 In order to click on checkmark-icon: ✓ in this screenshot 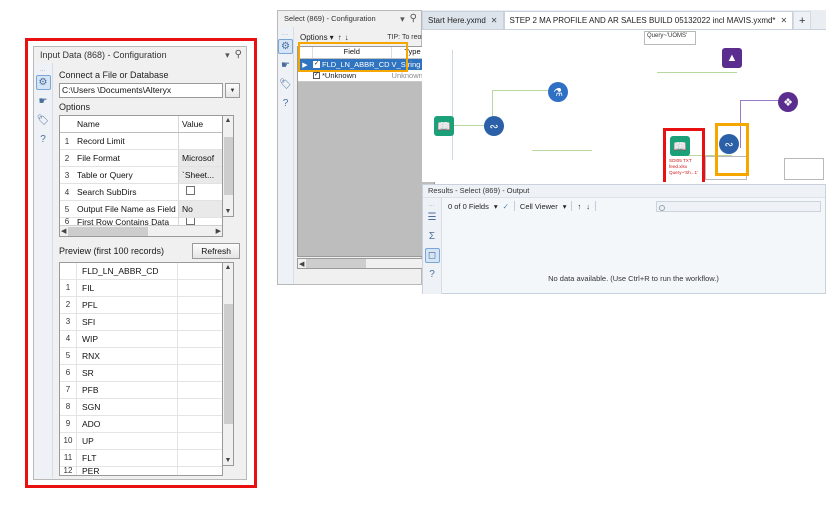, I will do `click(506, 206)`.